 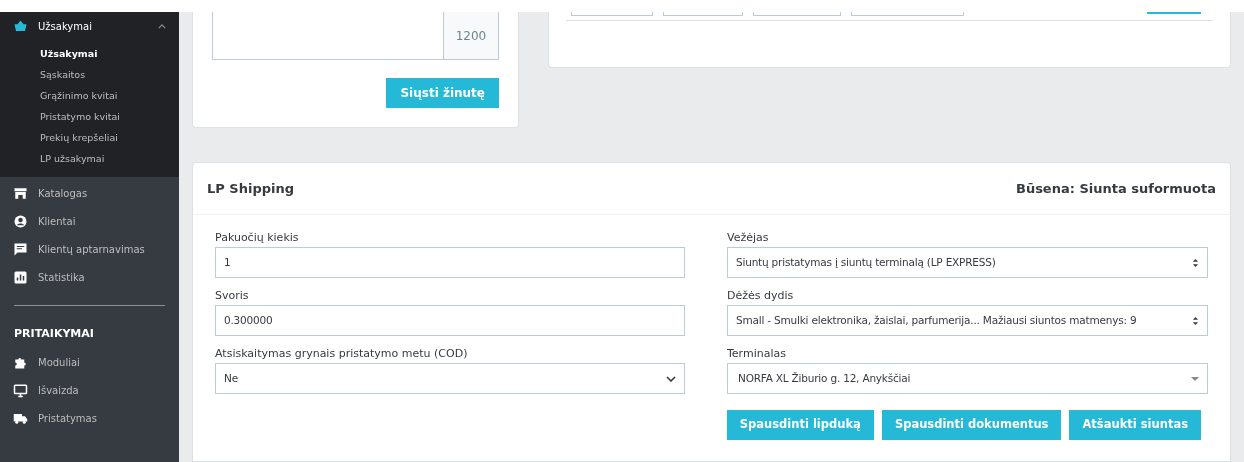 I want to click on message-textarea: 1200, so click(x=355, y=36).